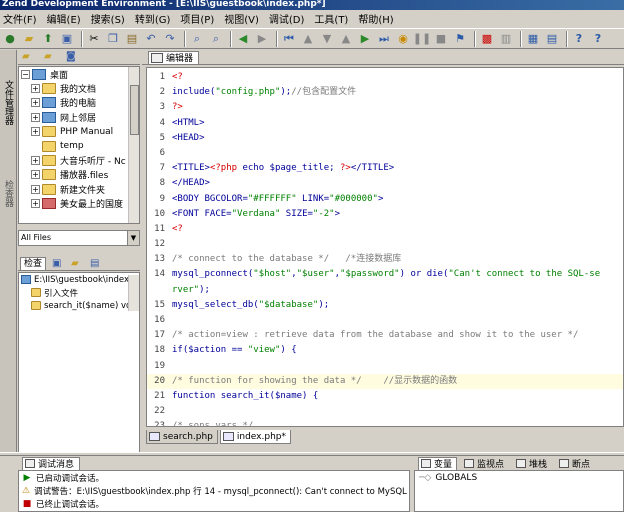  What do you see at coordinates (79, 88) in the screenshot?
I see `tree-item: + 我的文档` at bounding box center [79, 88].